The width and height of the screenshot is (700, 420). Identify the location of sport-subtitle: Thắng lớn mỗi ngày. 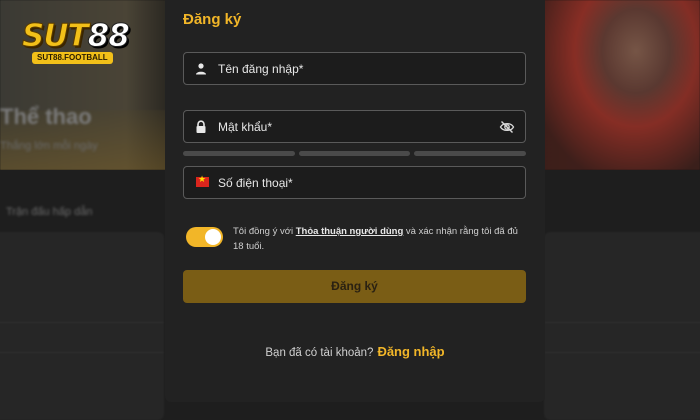
(49, 146).